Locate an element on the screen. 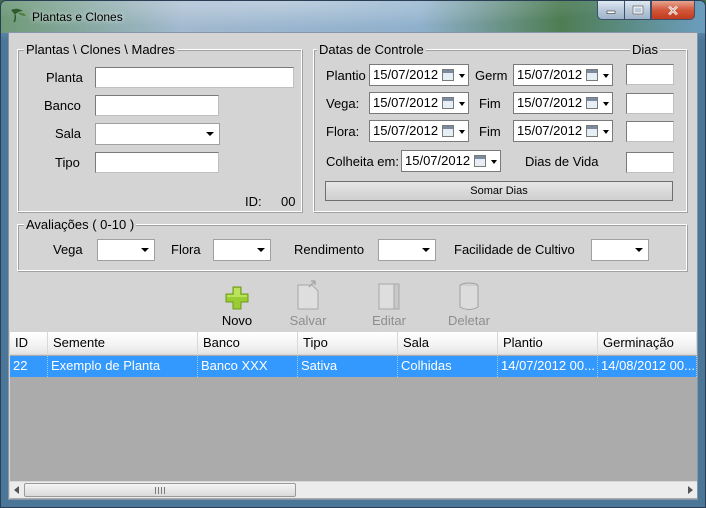 This screenshot has width=706, height=508. caption-buttons is located at coordinates (646, 11).